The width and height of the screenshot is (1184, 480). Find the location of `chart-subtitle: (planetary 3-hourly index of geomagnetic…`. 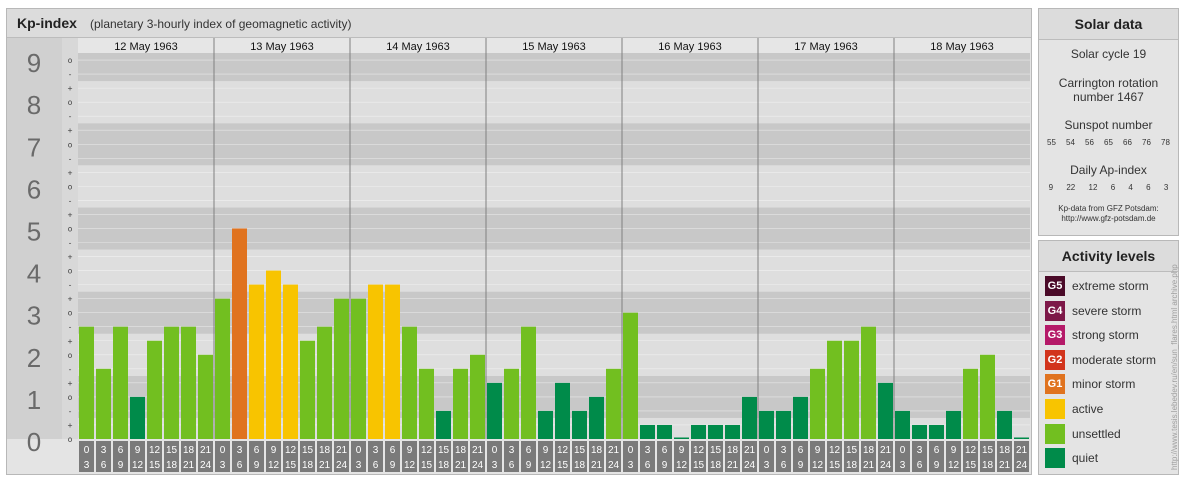

chart-subtitle: (planetary 3-hourly index of geomagnetic… is located at coordinates (221, 24).